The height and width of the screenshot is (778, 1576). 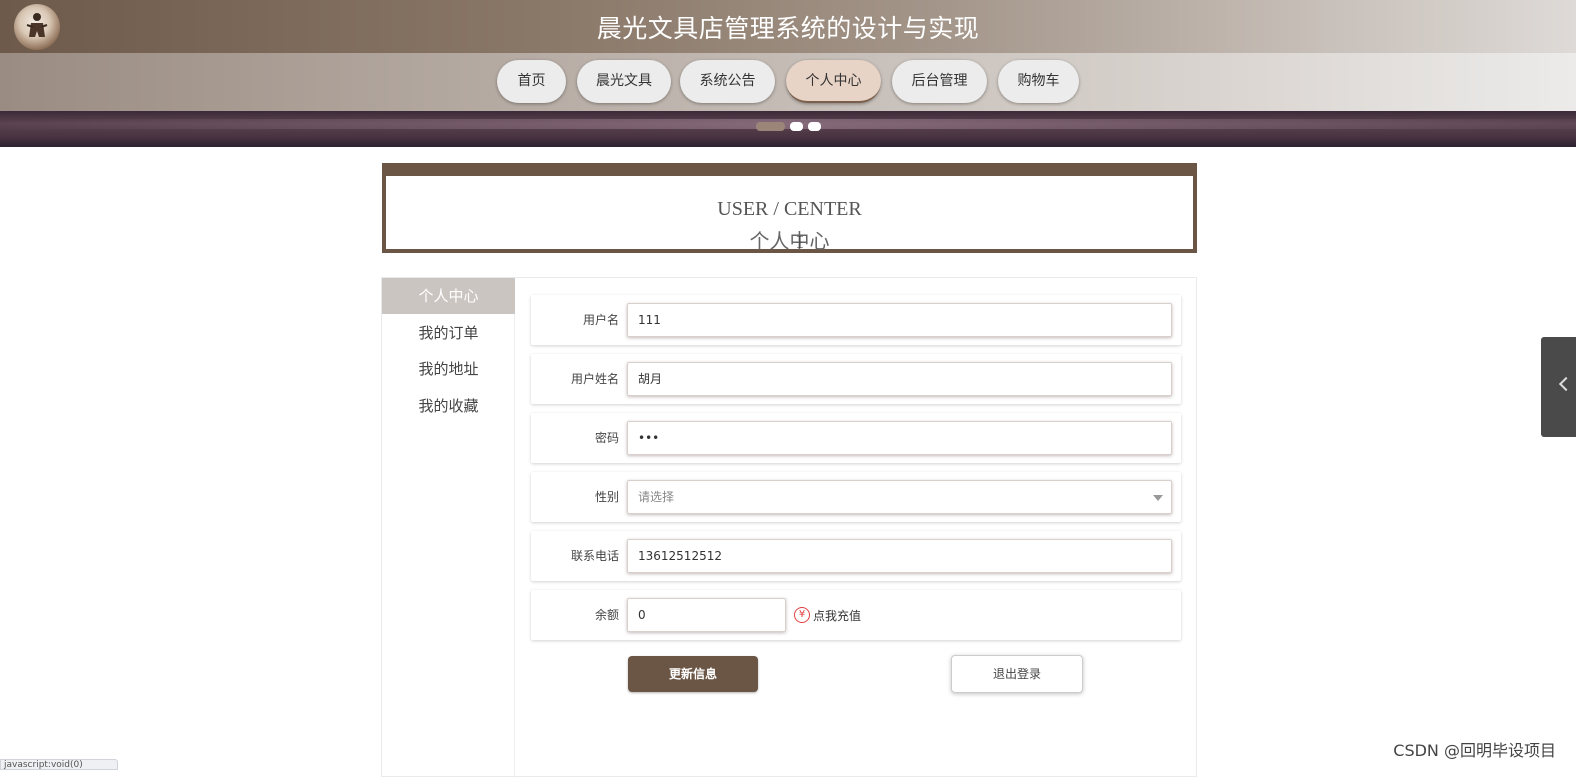 What do you see at coordinates (448, 369) in the screenshot?
I see `side-item-my-addresses: 我的地址` at bounding box center [448, 369].